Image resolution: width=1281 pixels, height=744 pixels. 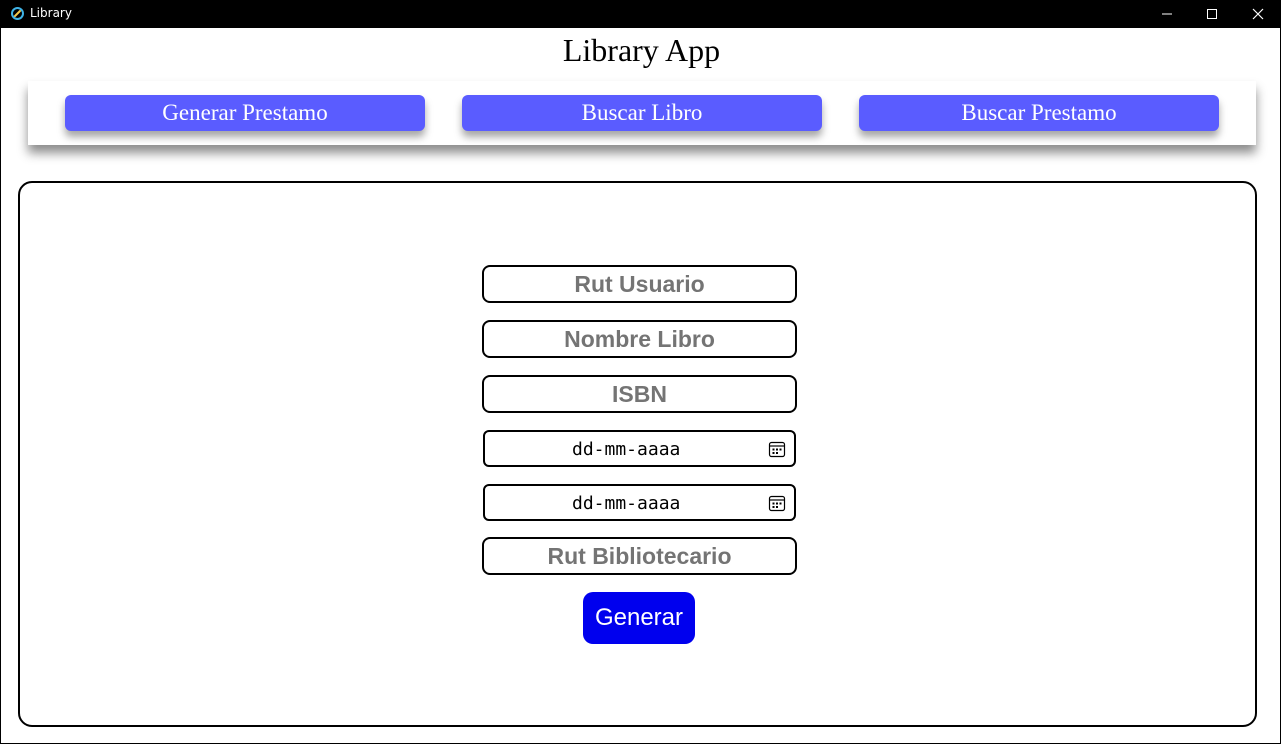 What do you see at coordinates (639, 556) in the screenshot?
I see `rut-bibliotecario-input: Rut Bibliotecario` at bounding box center [639, 556].